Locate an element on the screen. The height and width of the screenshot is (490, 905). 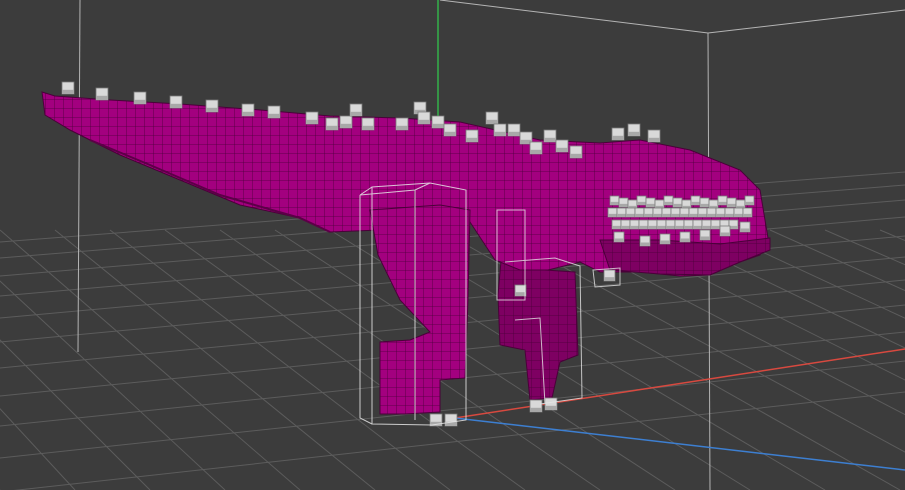
front-leg is located at coordinates (420, 309).